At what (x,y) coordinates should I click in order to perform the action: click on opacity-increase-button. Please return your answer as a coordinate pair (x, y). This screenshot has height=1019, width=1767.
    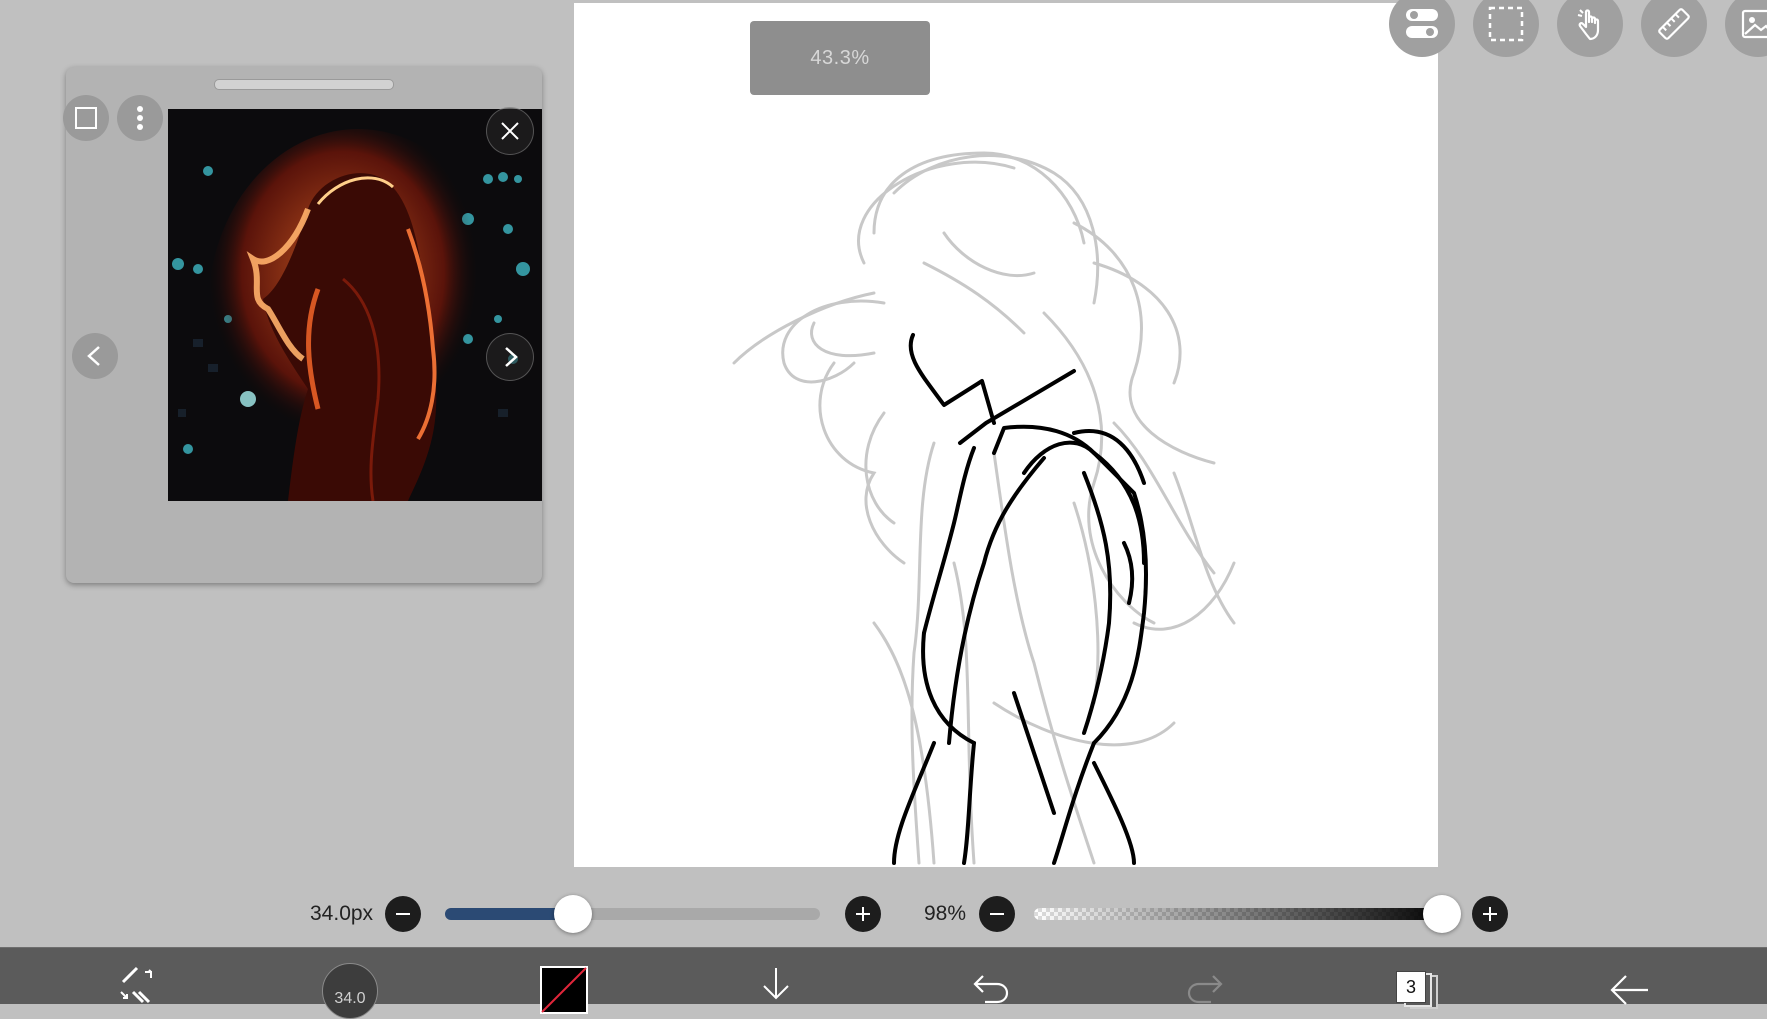
    Looking at the image, I should click on (1490, 914).